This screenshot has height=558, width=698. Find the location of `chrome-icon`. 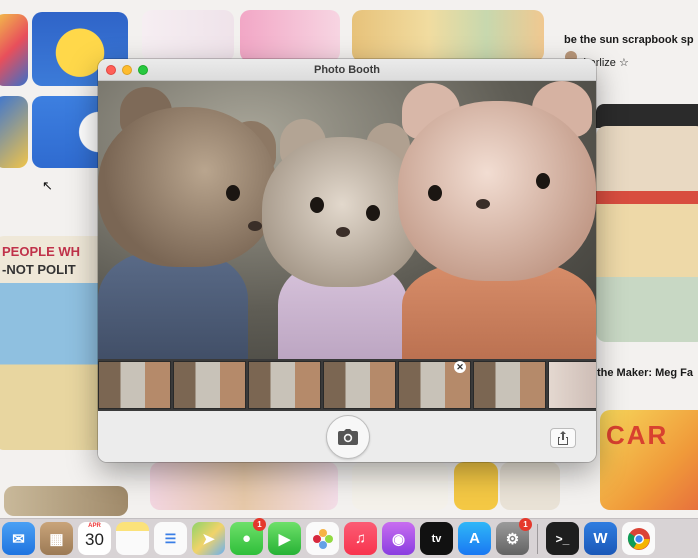

chrome-icon is located at coordinates (638, 538).